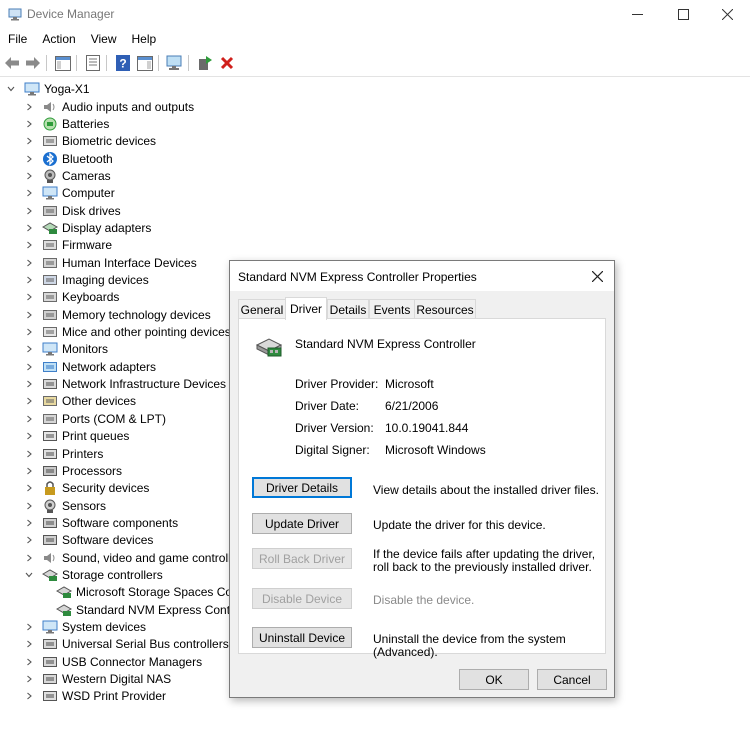  What do you see at coordinates (103, 39) in the screenshot?
I see `menu-view: View` at bounding box center [103, 39].